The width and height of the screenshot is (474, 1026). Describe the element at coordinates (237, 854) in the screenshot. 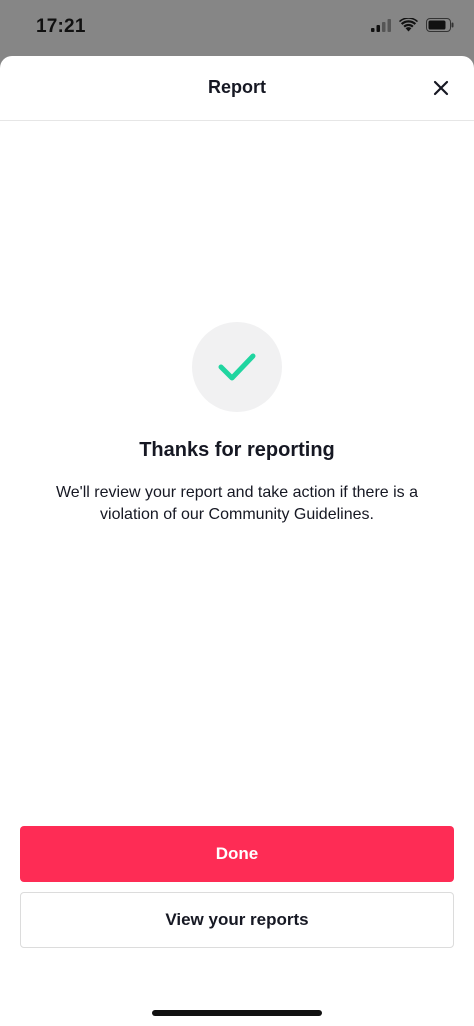

I see `done-button: Done` at that location.